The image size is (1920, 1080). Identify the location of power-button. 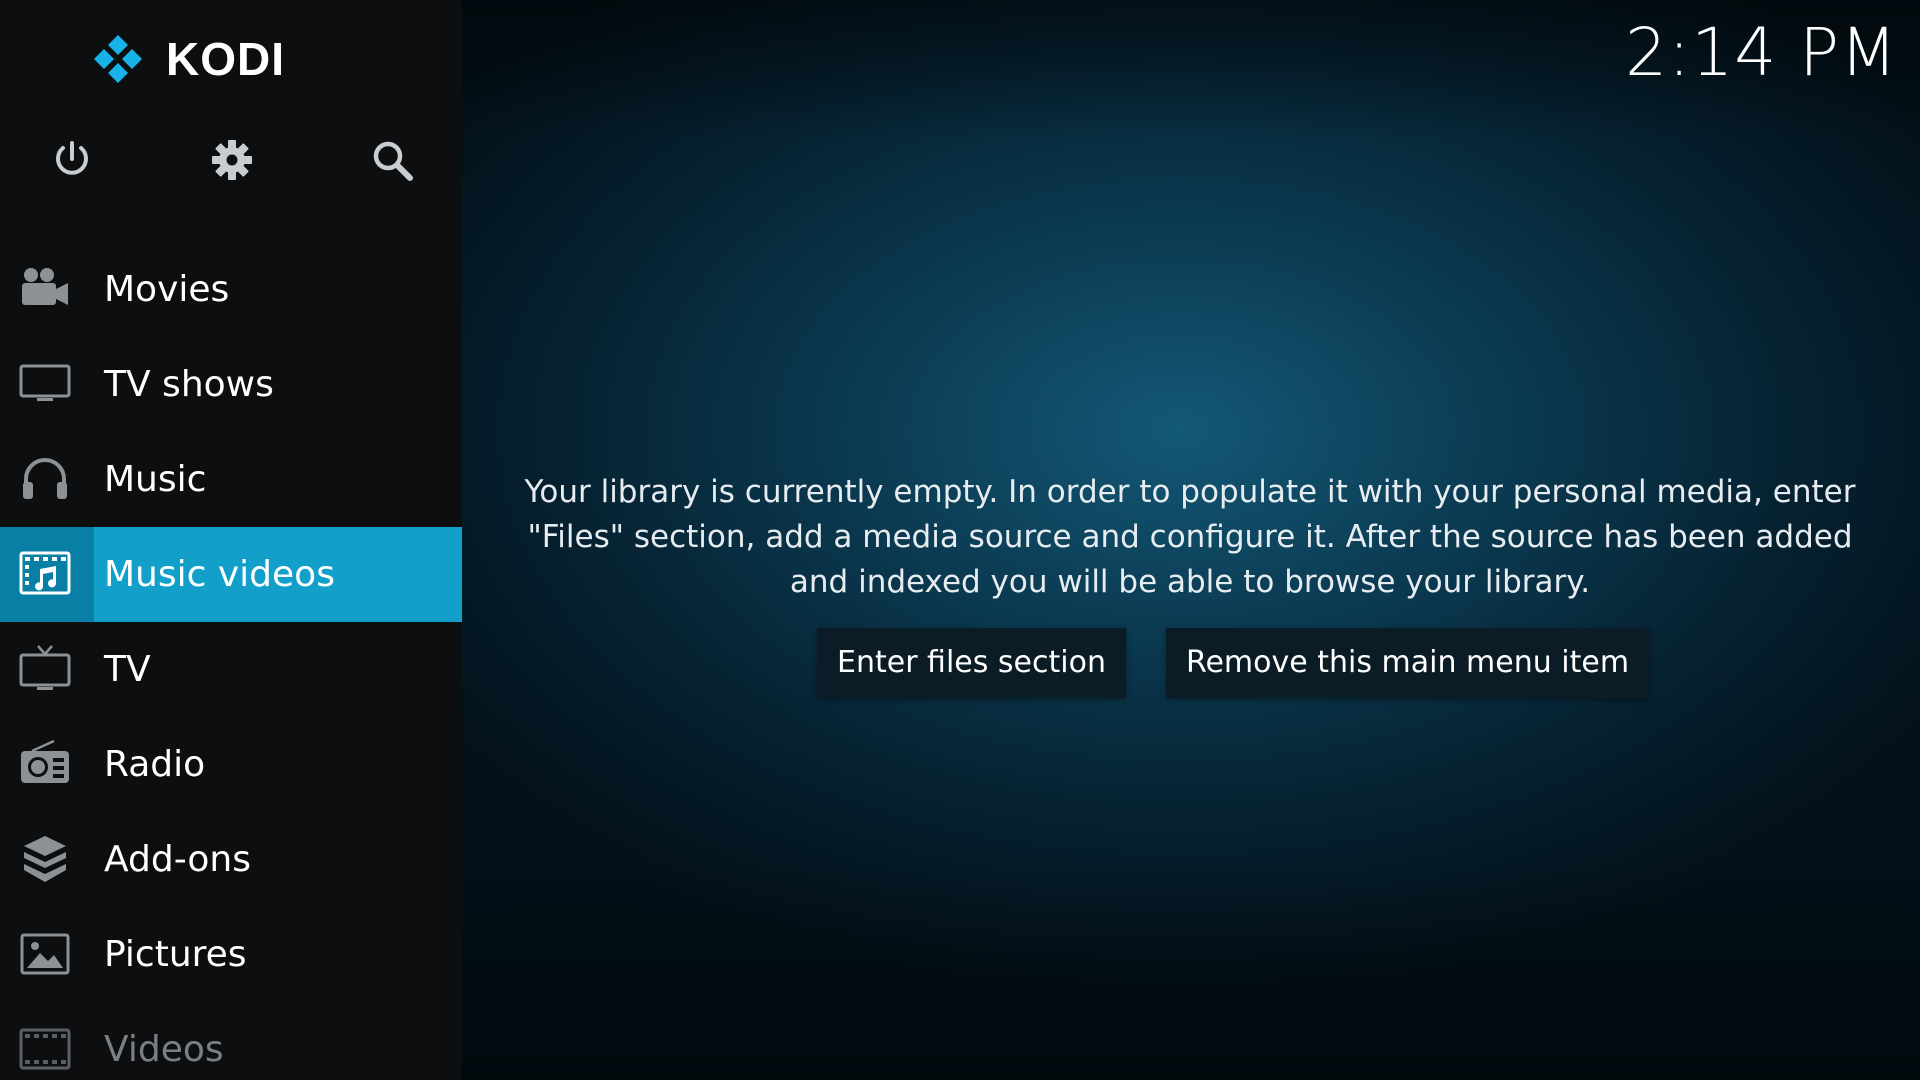
(72, 160).